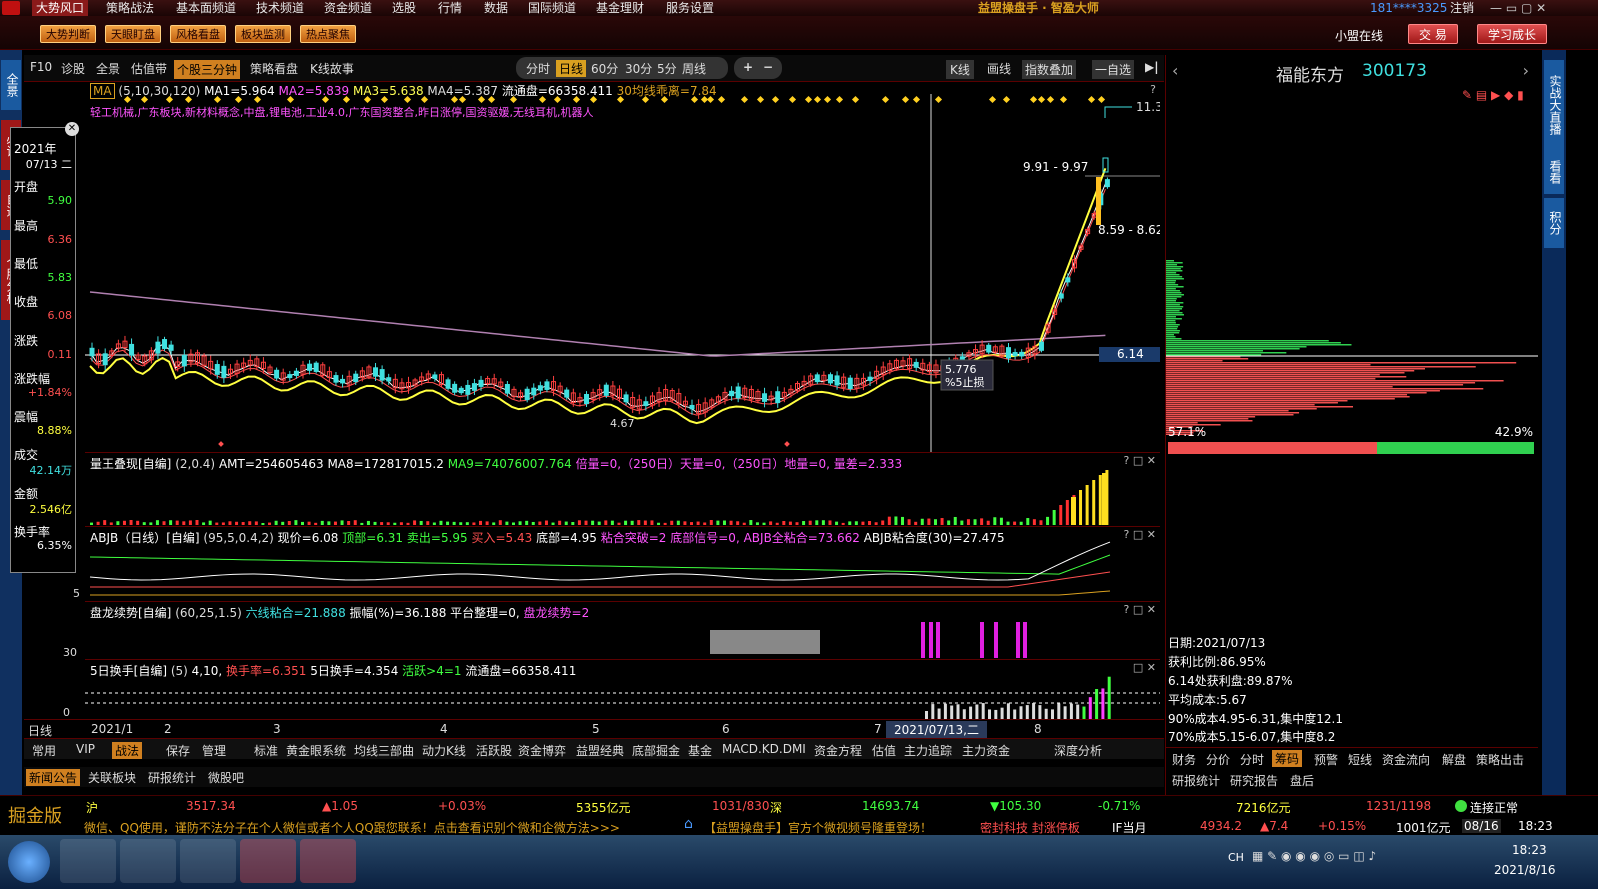  I want to click on learn-button: 学习成长, so click(1512, 34).